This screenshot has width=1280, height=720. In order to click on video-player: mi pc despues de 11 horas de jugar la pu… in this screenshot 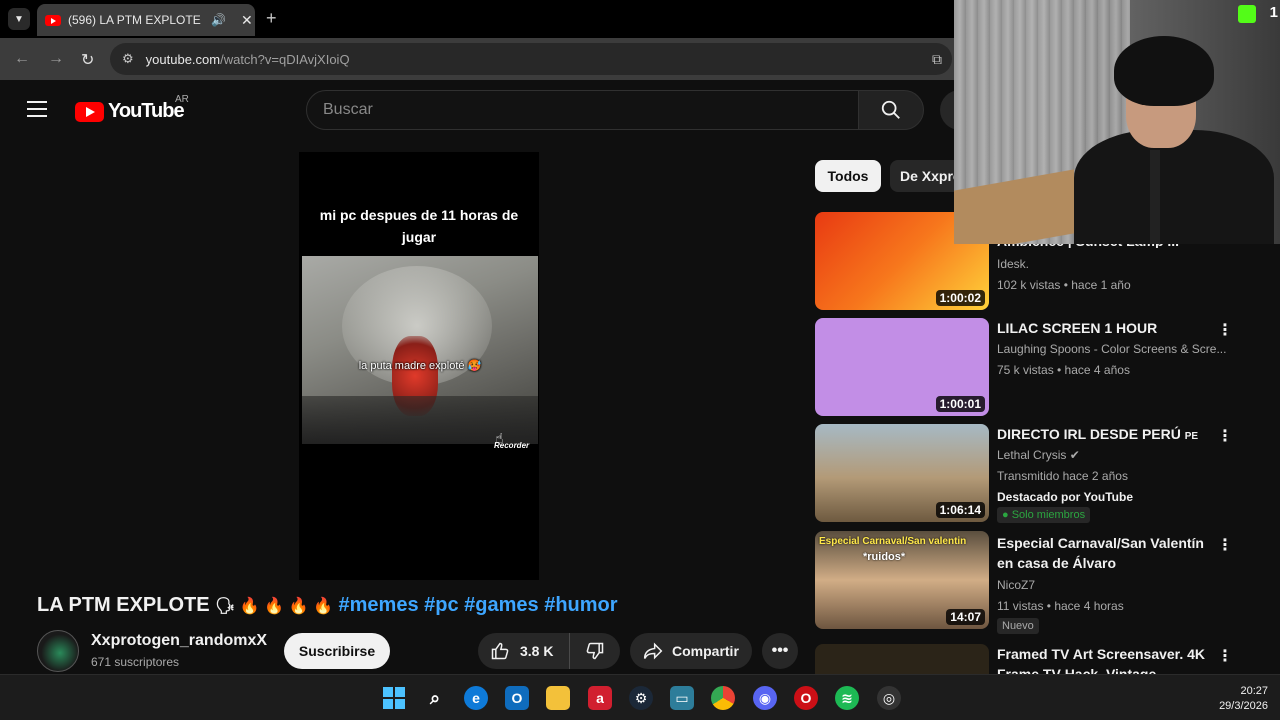, I will do `click(419, 366)`.